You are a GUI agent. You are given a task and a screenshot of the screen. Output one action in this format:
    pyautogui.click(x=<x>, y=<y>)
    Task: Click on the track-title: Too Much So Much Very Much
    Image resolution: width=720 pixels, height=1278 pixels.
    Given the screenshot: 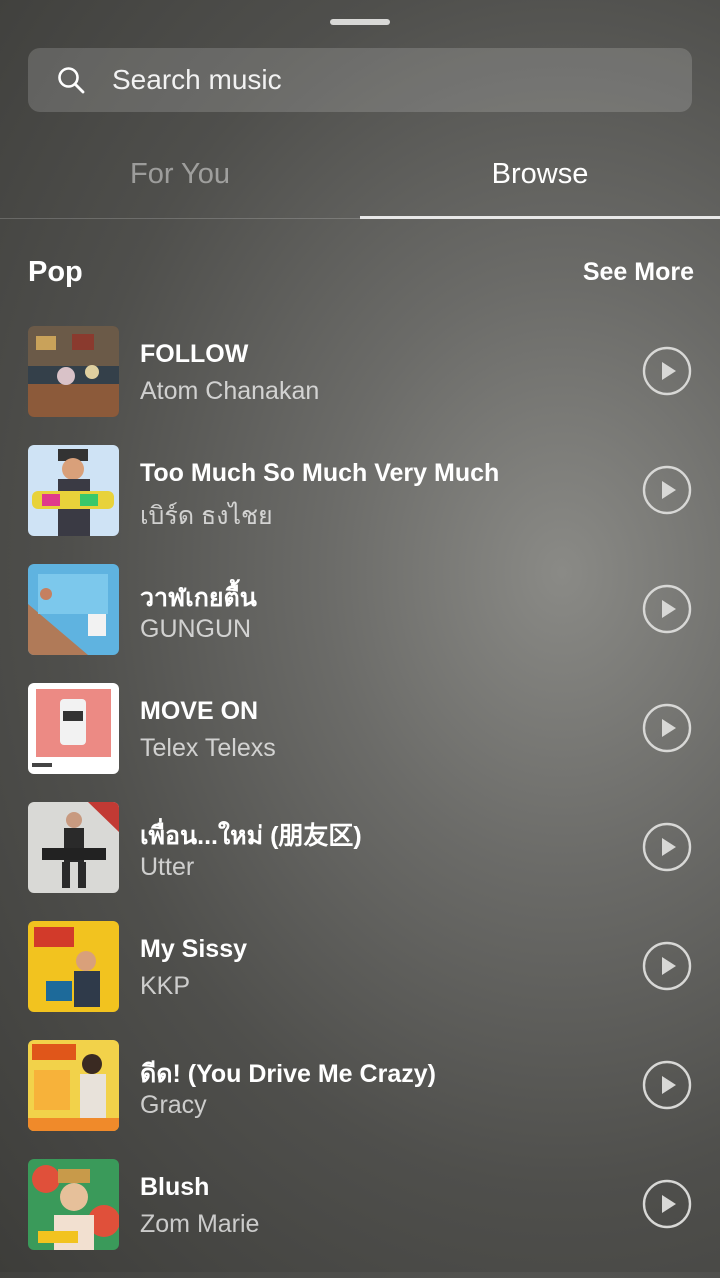 What is the action you would take?
    pyautogui.click(x=320, y=473)
    